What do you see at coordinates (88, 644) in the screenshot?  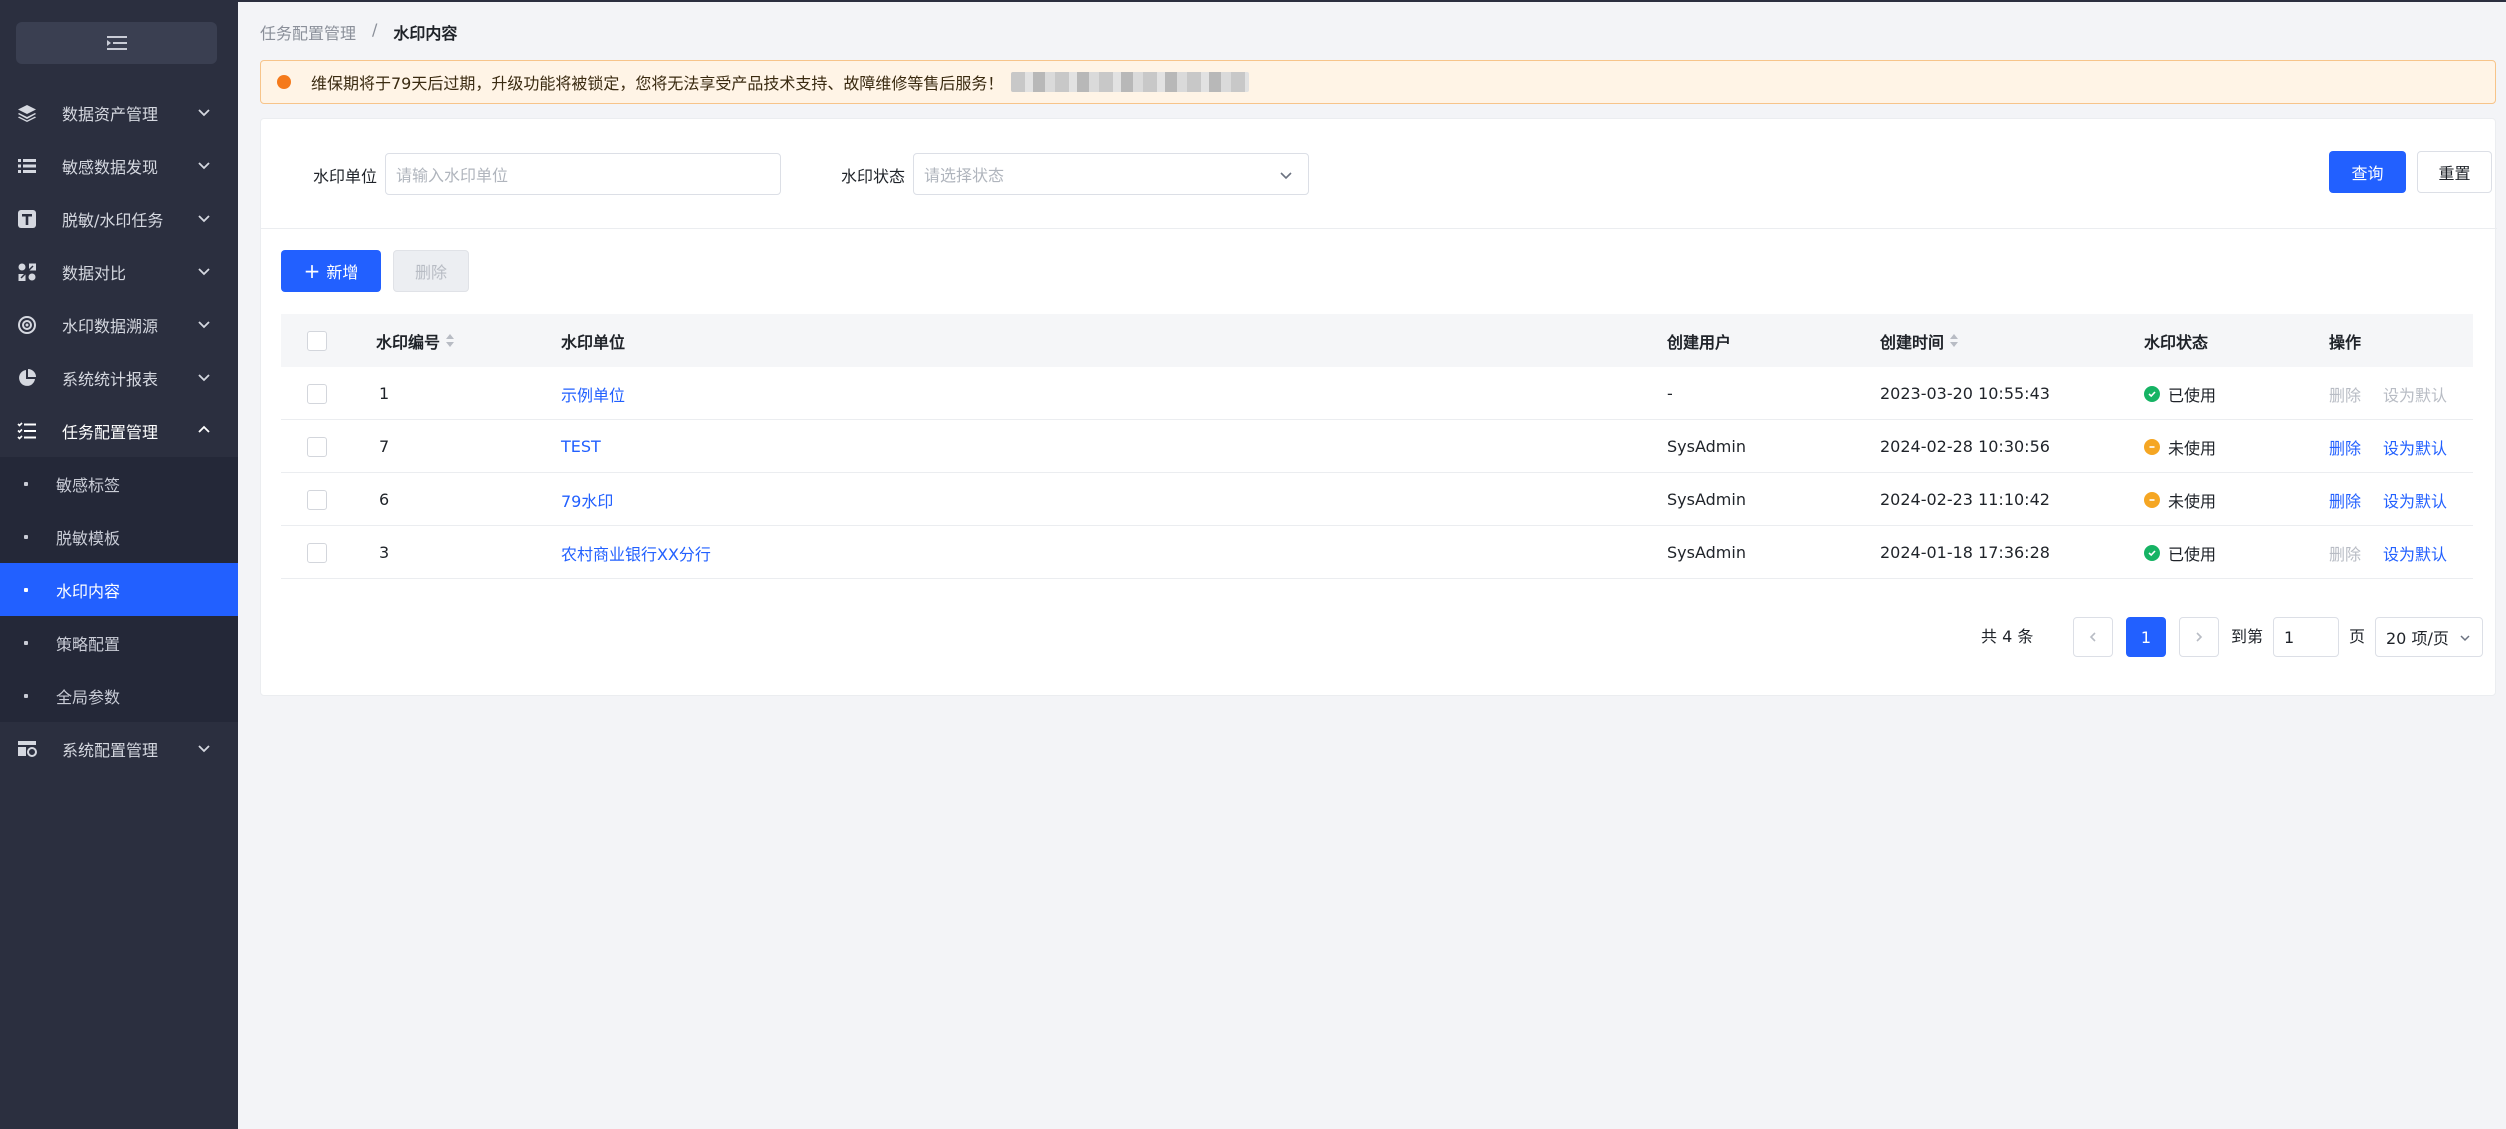 I see `sidebar-subitem-label: 策略配置` at bounding box center [88, 644].